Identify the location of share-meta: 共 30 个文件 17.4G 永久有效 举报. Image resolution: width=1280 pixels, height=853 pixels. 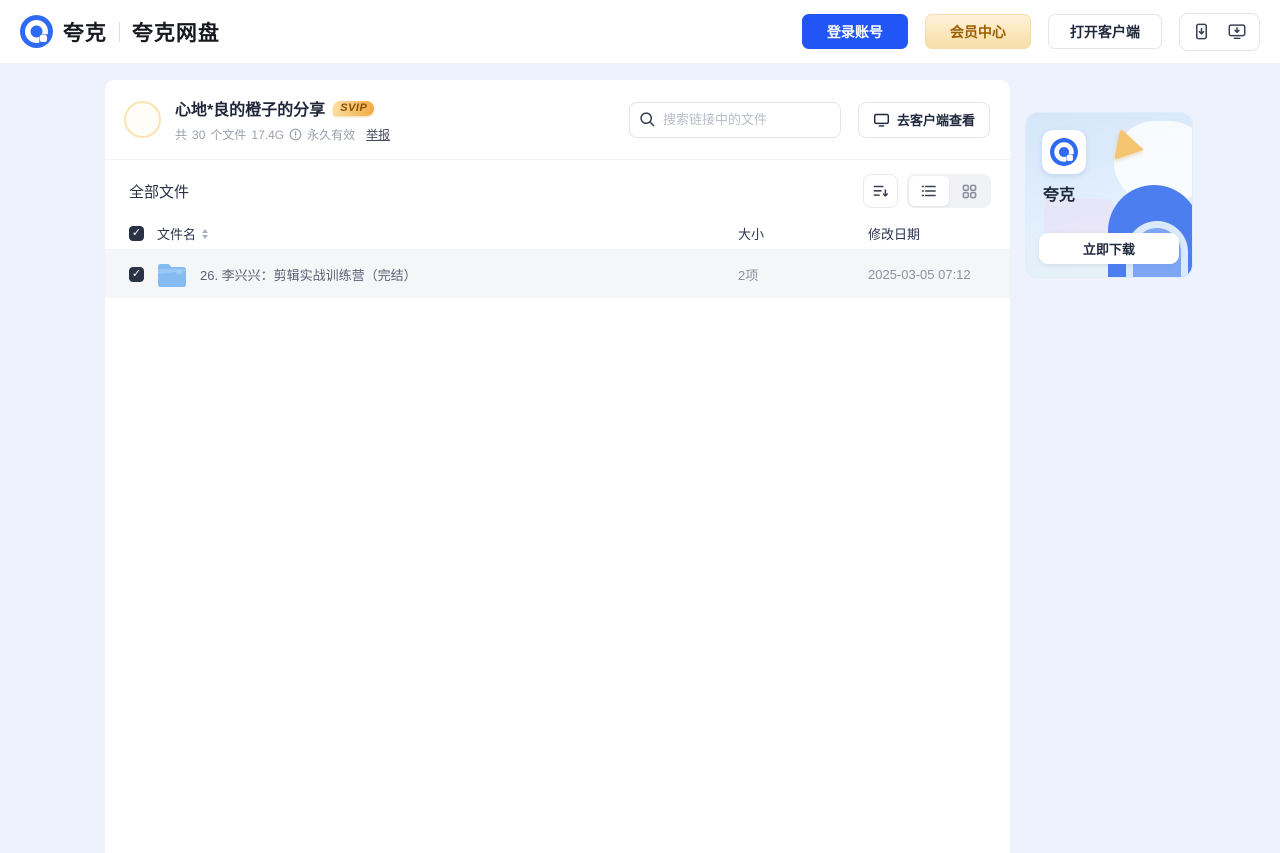
(282, 134).